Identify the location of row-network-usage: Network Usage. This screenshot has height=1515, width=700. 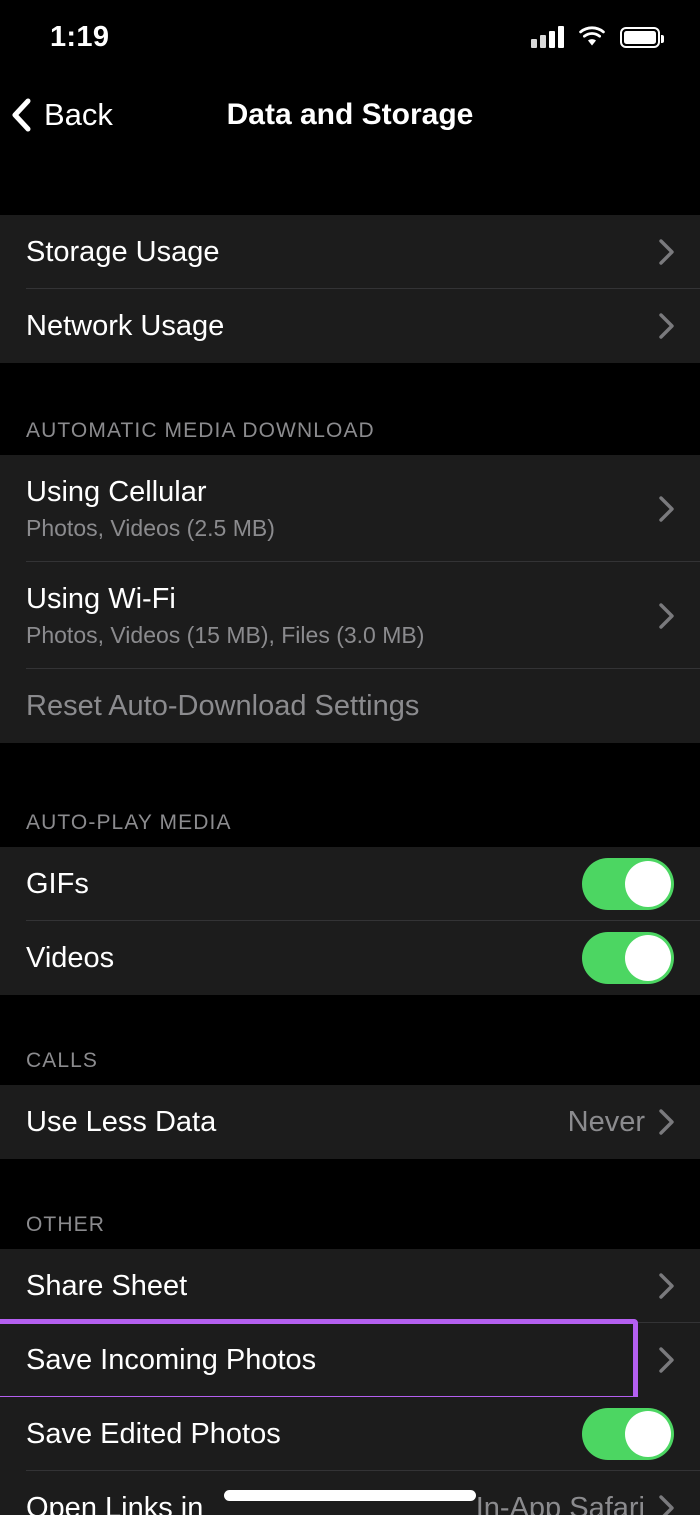
(350, 326).